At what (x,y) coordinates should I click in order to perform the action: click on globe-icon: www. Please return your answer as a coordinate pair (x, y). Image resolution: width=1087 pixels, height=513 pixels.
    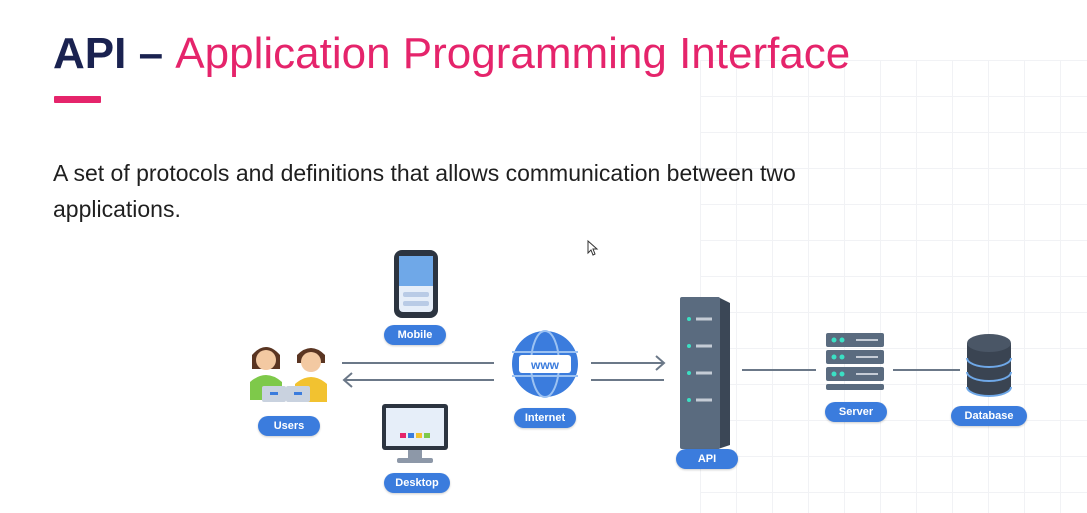
    Looking at the image, I should click on (545, 364).